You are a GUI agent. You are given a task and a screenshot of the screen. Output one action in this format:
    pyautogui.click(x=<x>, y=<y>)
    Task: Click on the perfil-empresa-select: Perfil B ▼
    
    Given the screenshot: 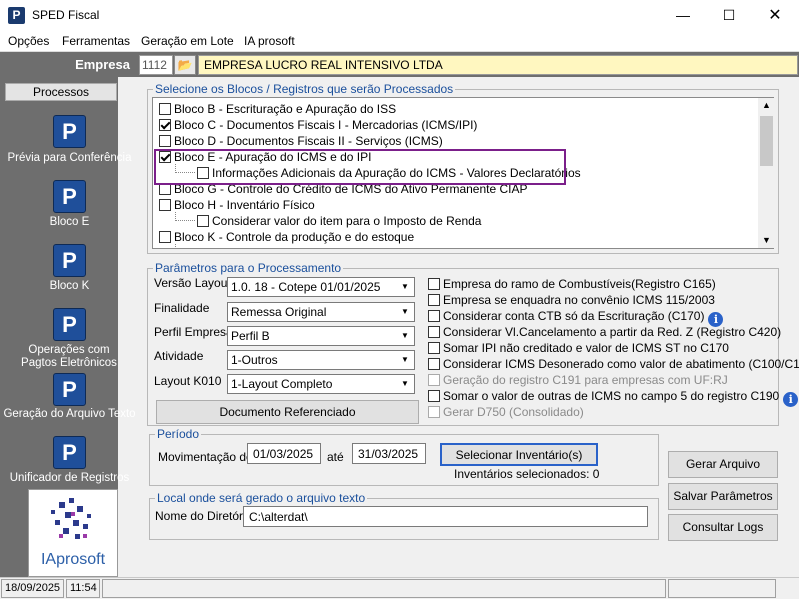 What is the action you would take?
    pyautogui.click(x=321, y=336)
    